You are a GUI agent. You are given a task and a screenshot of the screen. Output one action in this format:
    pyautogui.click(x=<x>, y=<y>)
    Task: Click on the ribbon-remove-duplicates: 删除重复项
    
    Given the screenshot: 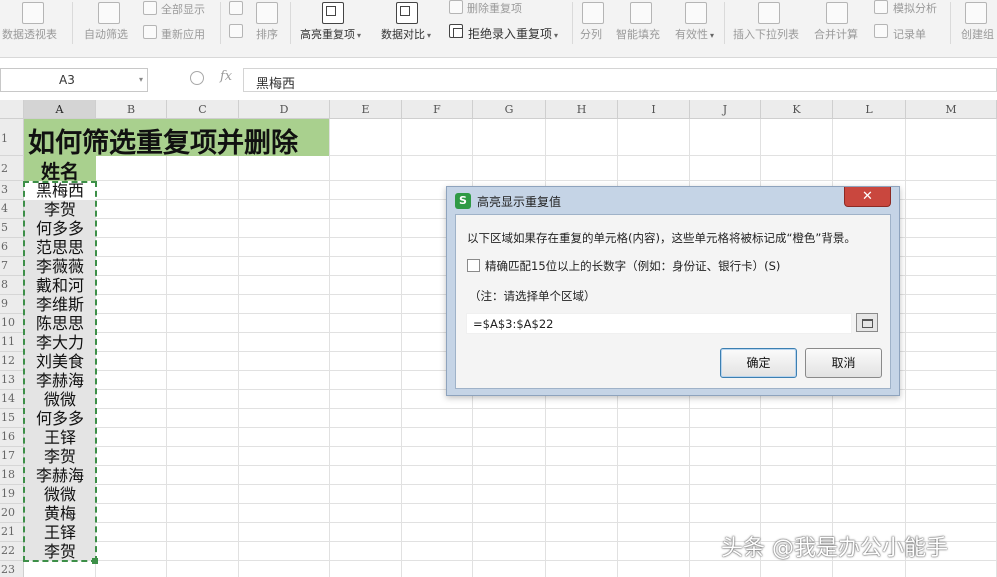 What is the action you would take?
    pyautogui.click(x=494, y=8)
    